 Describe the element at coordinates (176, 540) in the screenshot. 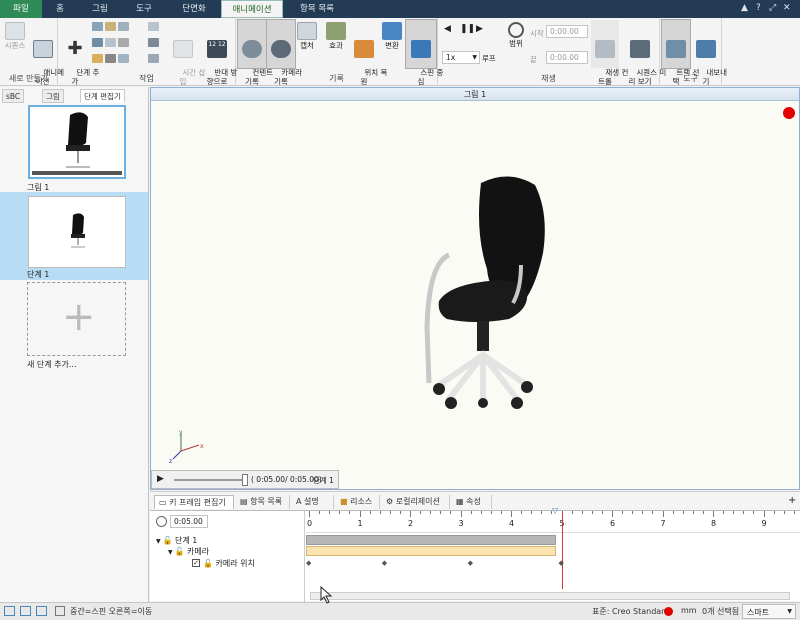

I see `tree-step-row: ▼ 🔓 단계 1` at that location.